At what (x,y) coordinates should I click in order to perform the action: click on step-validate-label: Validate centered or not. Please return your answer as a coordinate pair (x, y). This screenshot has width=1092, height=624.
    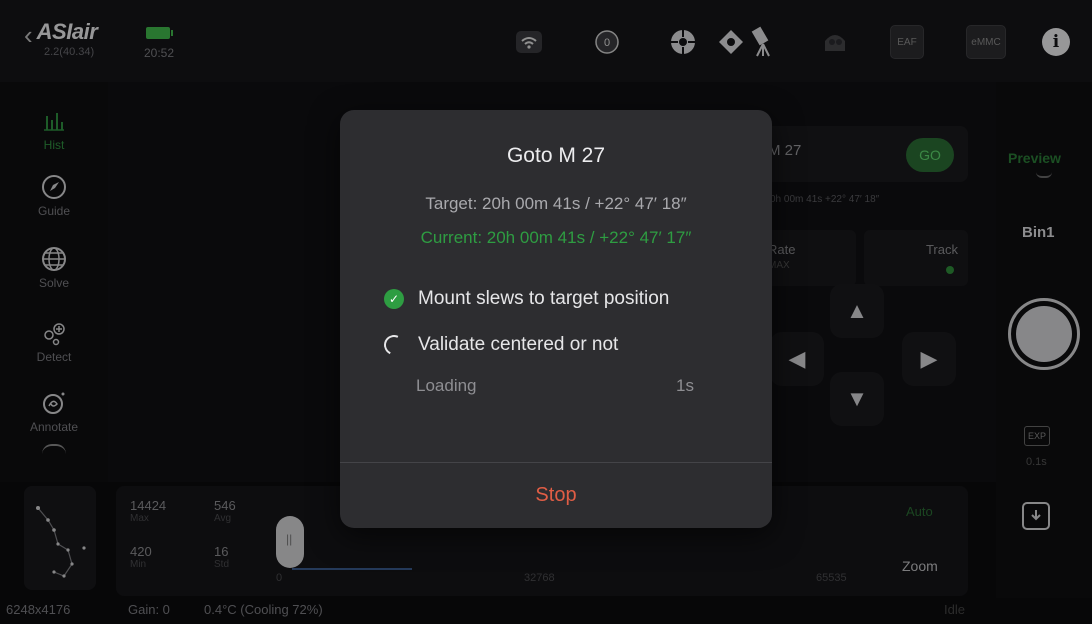
    Looking at the image, I should click on (518, 344).